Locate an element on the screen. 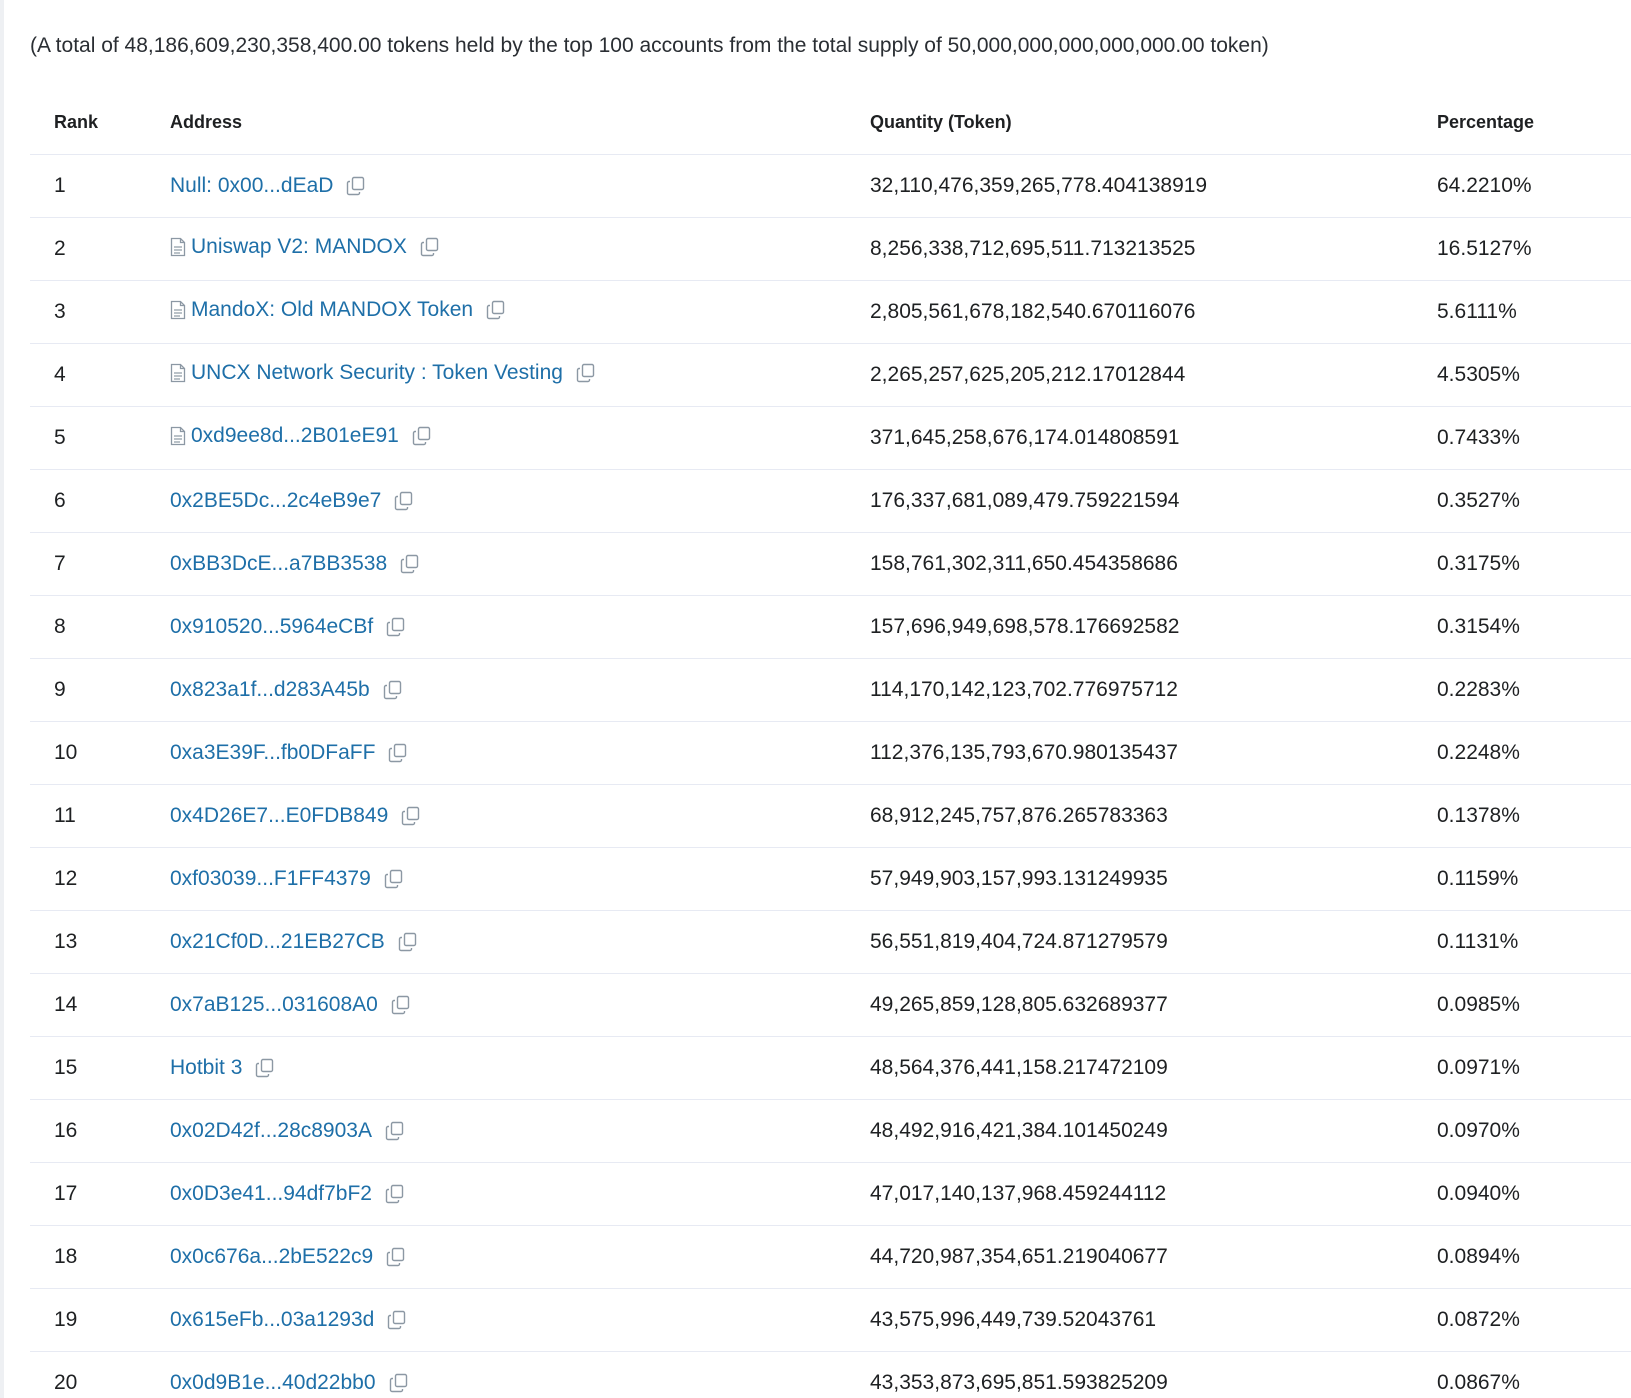 The height and width of the screenshot is (1398, 1631). address-cell-content: 0x21Cf0D...21EB27CB is located at coordinates (294, 942).